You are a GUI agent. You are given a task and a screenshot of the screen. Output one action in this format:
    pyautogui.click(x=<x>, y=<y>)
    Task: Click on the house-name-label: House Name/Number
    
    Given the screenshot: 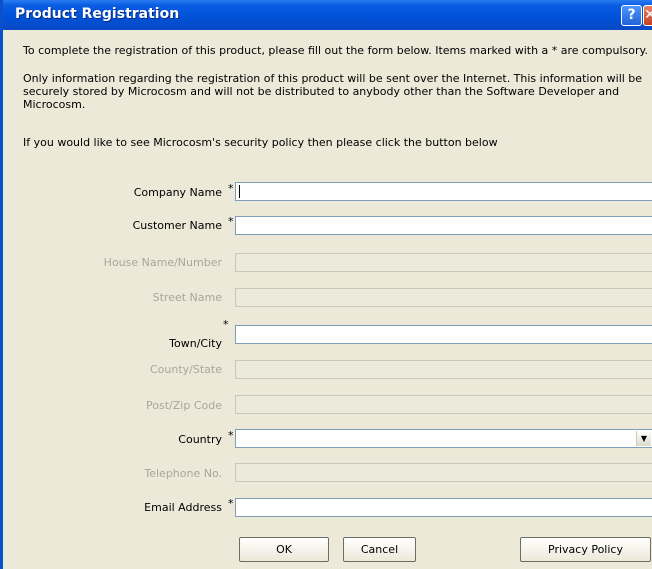 What is the action you would take?
    pyautogui.click(x=162, y=262)
    